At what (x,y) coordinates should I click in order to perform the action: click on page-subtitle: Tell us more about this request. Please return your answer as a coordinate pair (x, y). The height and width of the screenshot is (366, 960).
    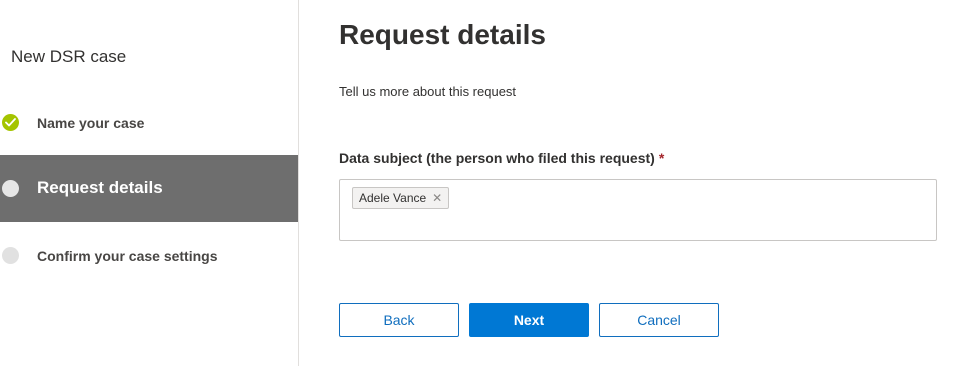
    Looking at the image, I should click on (428, 91).